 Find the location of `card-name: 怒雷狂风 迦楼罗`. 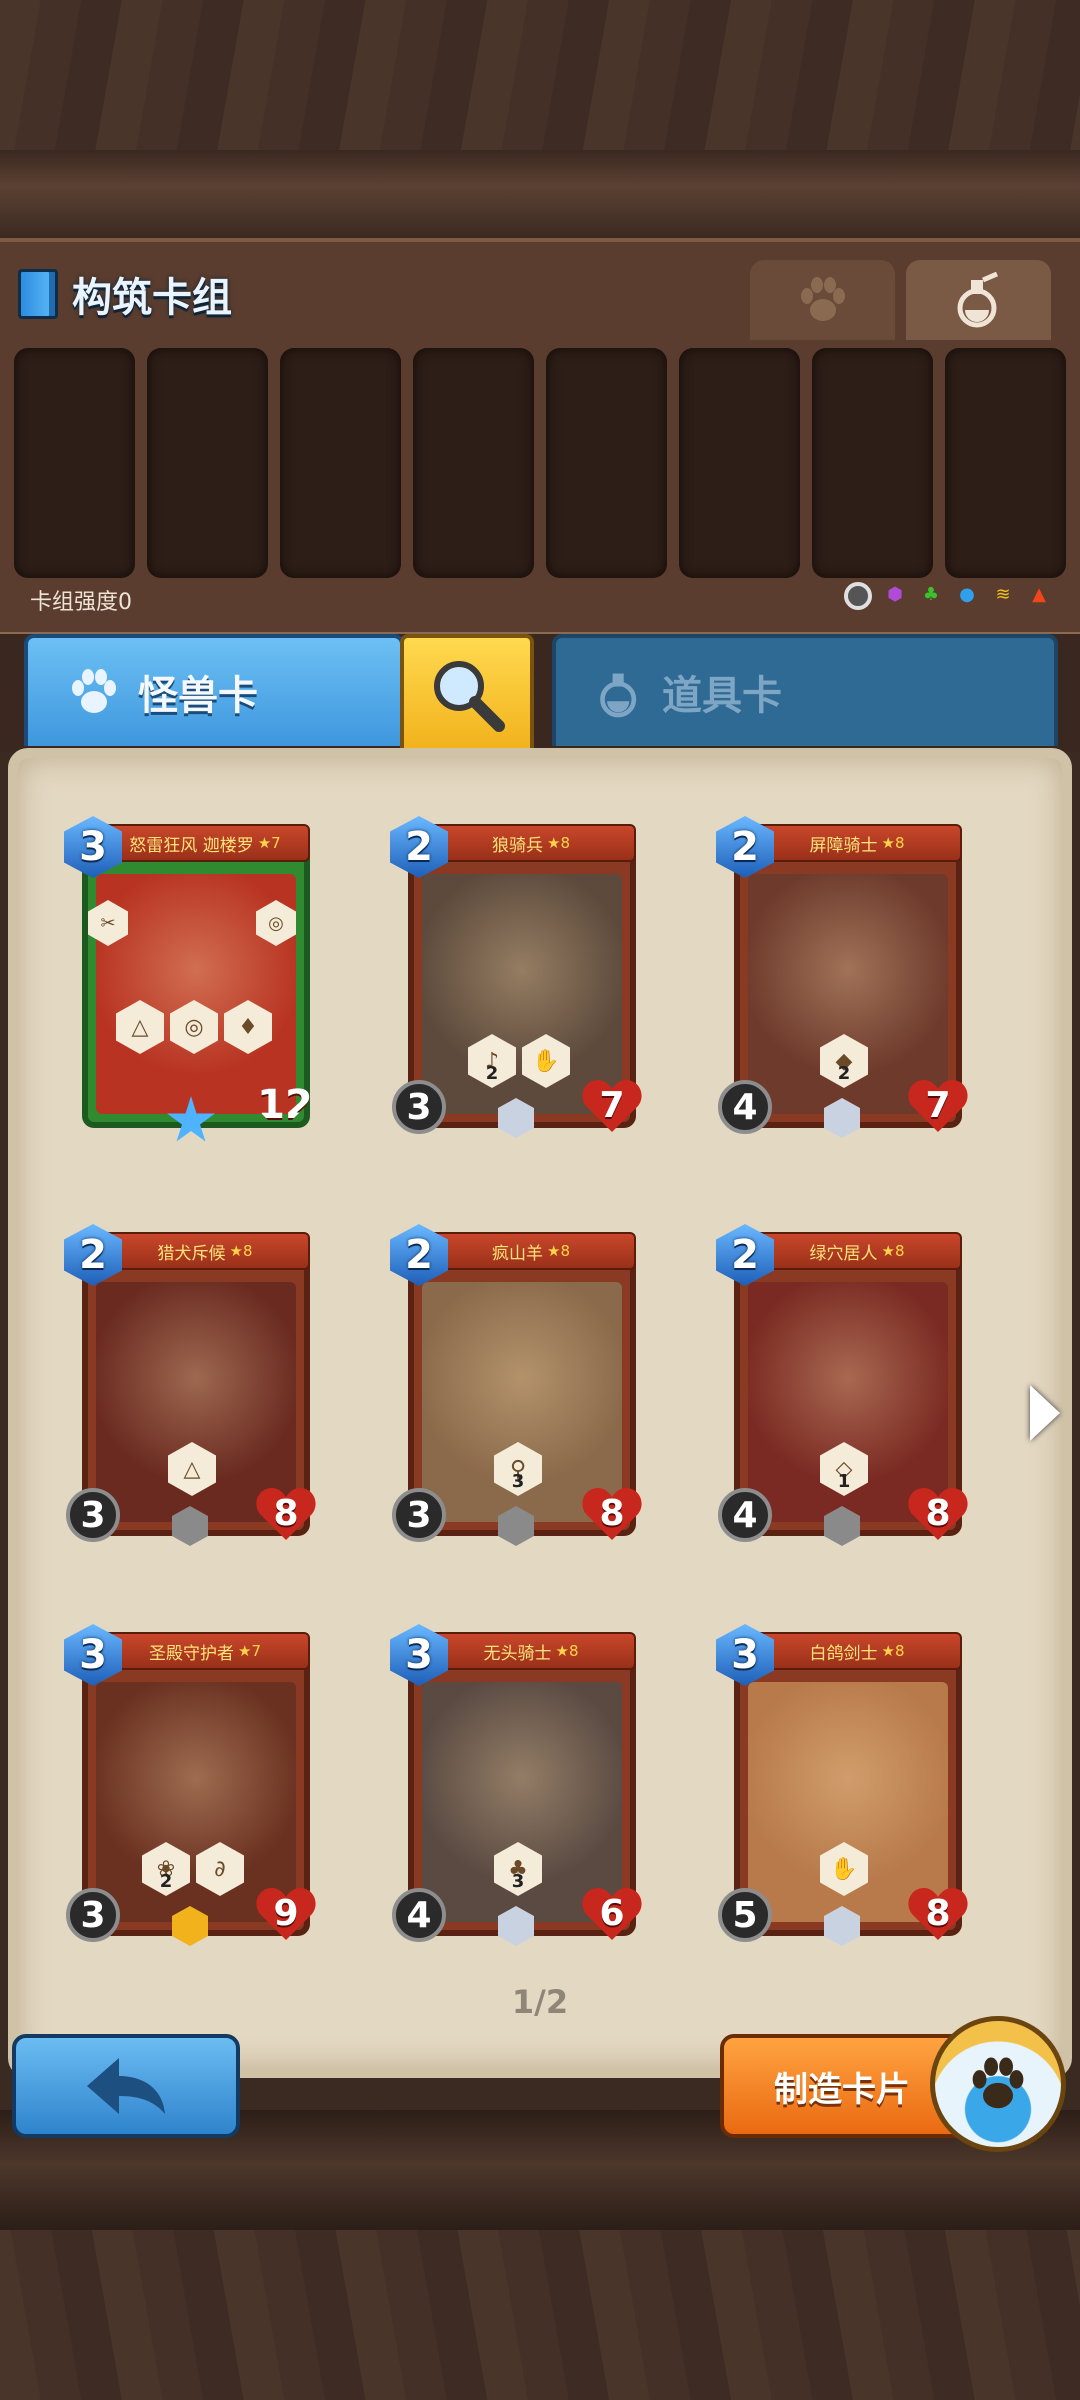

card-name: 怒雷狂风 迦楼罗 is located at coordinates (191, 845).